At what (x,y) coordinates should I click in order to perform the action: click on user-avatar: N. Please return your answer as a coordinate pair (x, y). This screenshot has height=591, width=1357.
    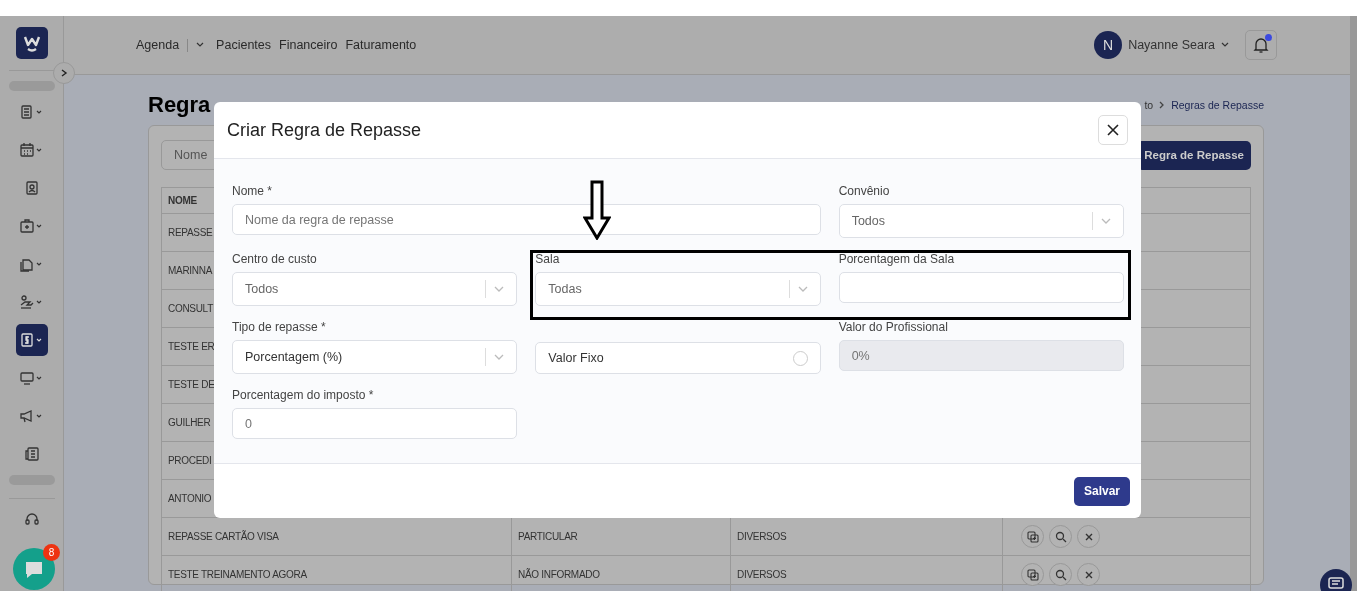
    Looking at the image, I should click on (1108, 45).